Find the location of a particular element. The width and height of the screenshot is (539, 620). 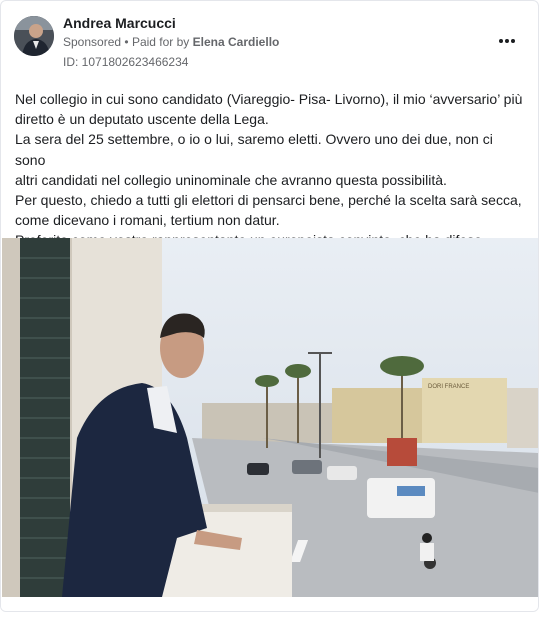

more-options-icon is located at coordinates (507, 41).